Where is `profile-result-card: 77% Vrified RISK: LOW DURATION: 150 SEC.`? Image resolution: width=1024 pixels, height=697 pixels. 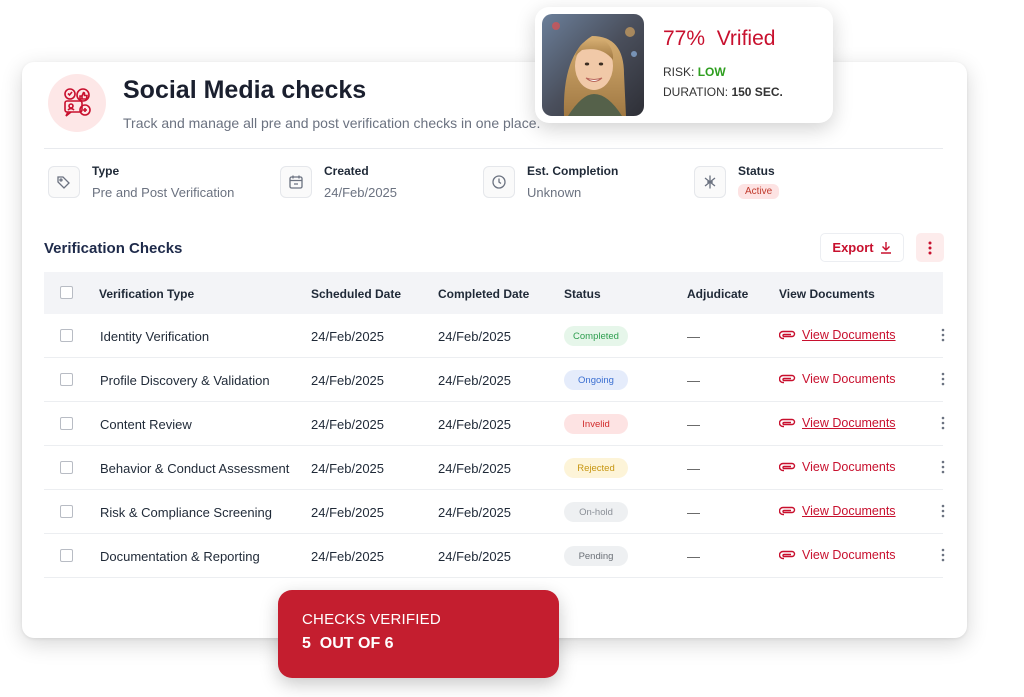
profile-result-card: 77% Vrified RISK: LOW DURATION: 150 SEC. is located at coordinates (684, 65).